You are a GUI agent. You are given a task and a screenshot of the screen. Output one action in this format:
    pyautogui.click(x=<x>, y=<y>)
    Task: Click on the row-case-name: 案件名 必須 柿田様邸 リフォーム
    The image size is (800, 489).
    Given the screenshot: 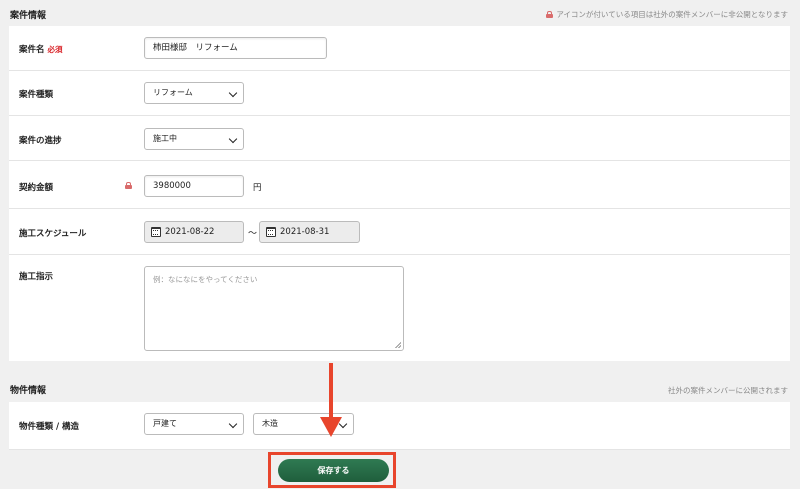 What is the action you would take?
    pyautogui.click(x=399, y=48)
    